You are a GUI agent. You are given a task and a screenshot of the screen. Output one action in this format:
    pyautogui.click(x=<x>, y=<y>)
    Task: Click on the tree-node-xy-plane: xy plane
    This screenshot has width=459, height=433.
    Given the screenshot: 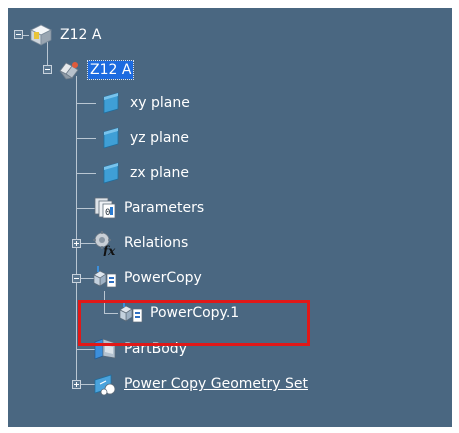 What is the action you would take?
    pyautogui.click(x=144, y=103)
    